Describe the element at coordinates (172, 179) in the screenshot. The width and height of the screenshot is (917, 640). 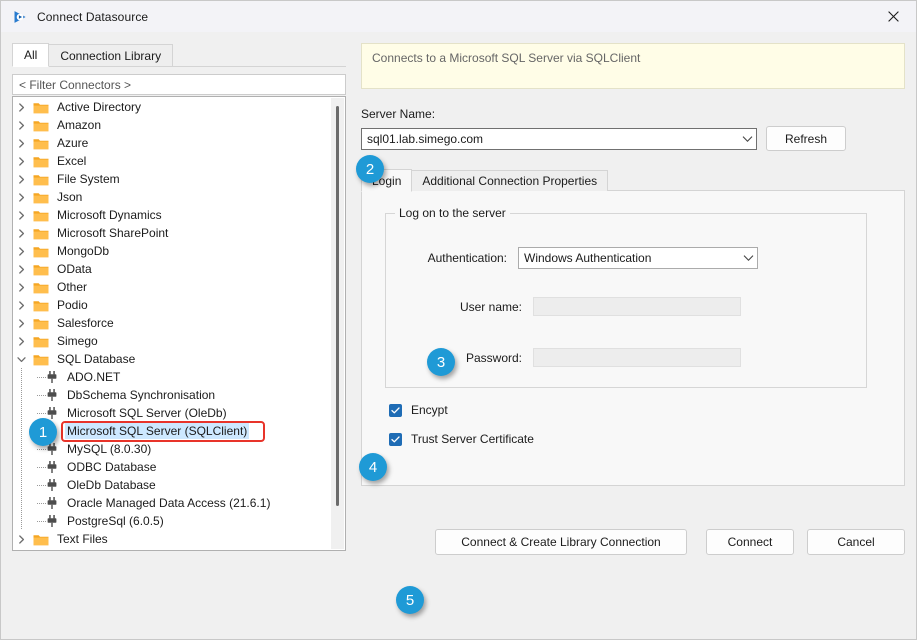
I see `tree-item: File System` at that location.